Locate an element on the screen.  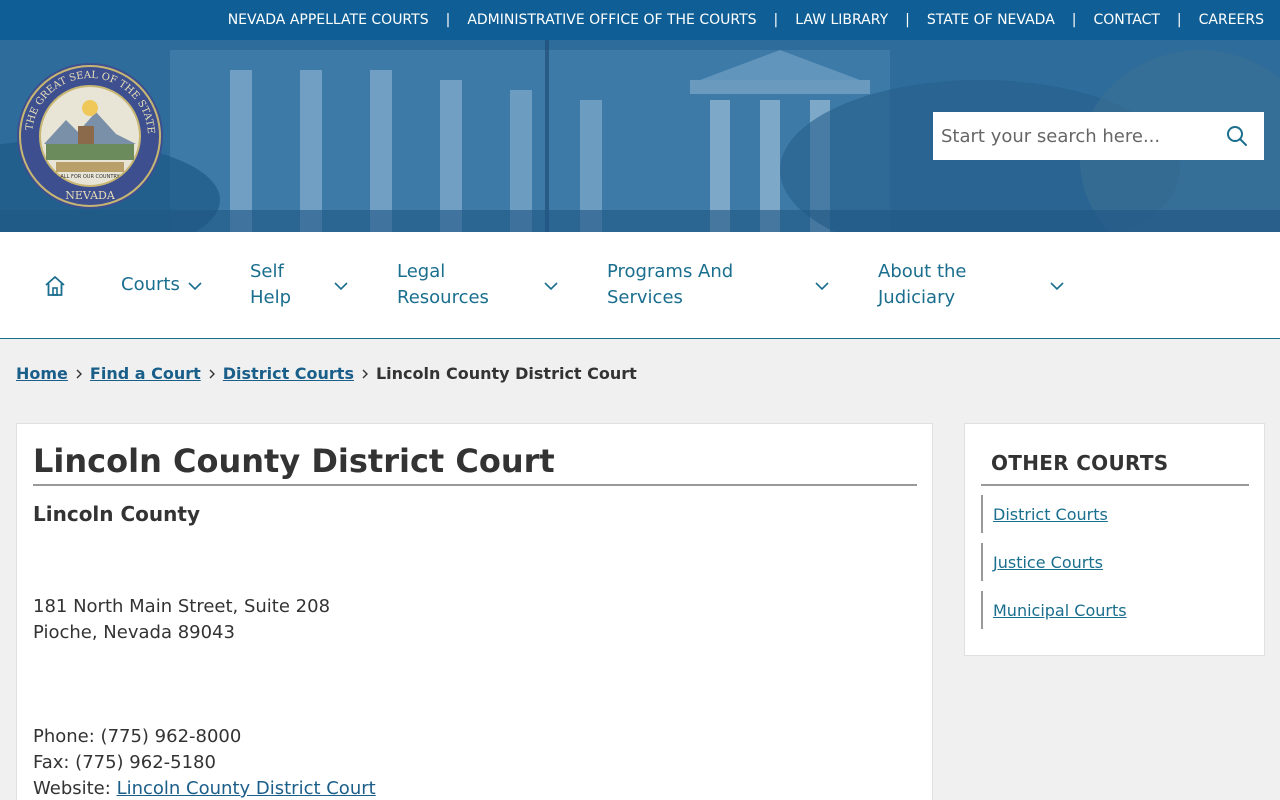
nav-item-label: Courts is located at coordinates (150, 284).